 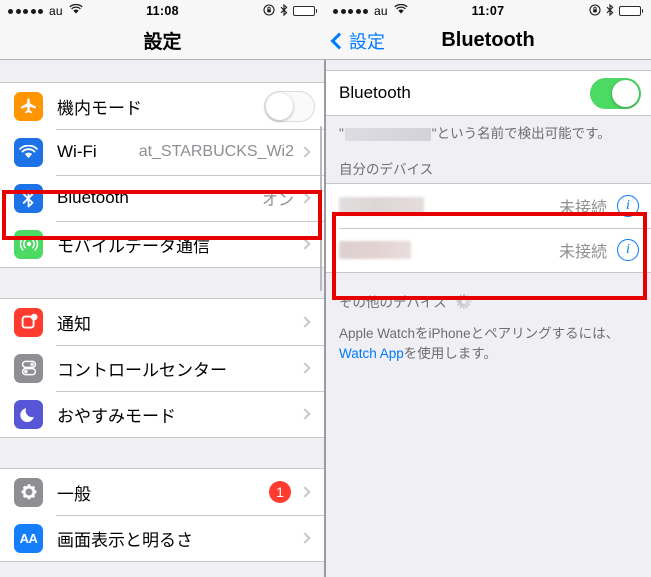 What do you see at coordinates (28, 538) in the screenshot?
I see `display-icon: AA` at bounding box center [28, 538].